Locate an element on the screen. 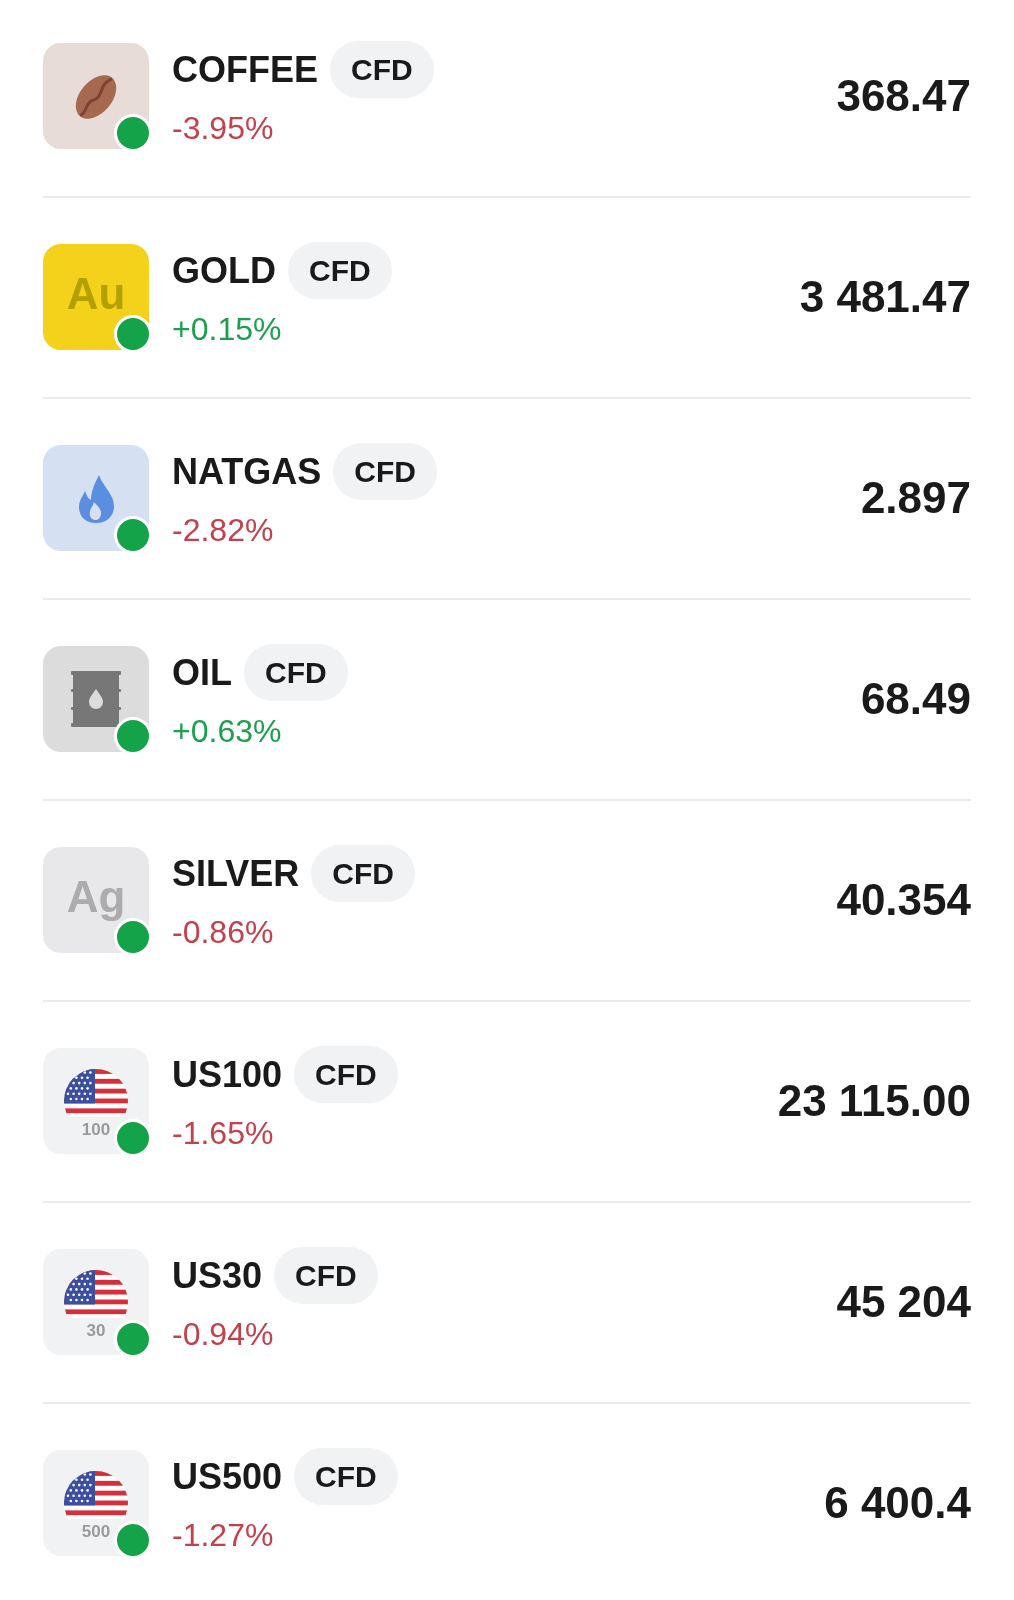 Image resolution: width=1014 pixels, height=1600 pixels. instrument-name: NATGAS is located at coordinates (247, 471).